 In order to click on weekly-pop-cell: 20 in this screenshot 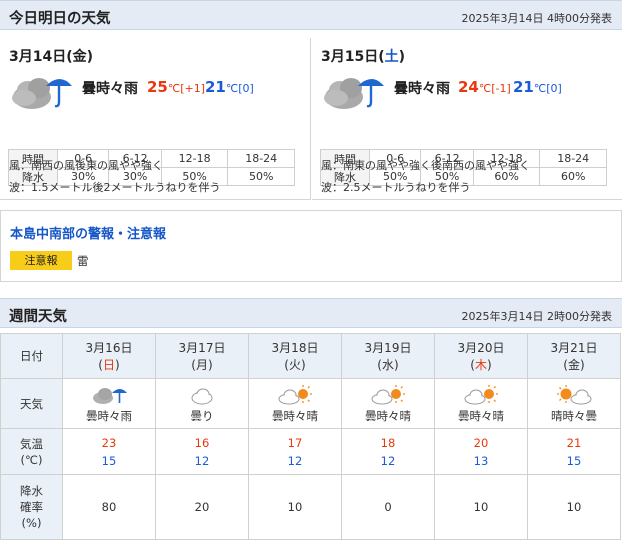, I will do `click(202, 507)`.